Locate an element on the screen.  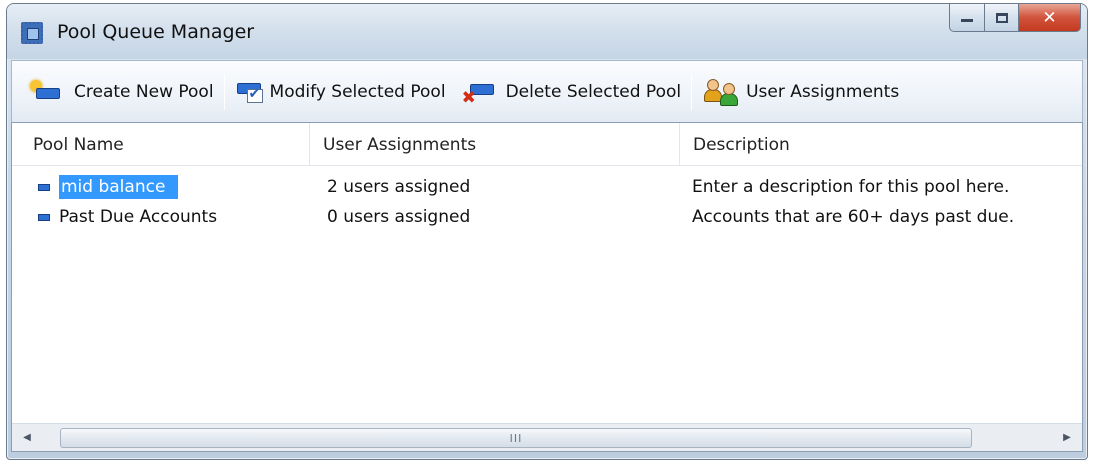
minimize-icon is located at coordinates (967, 20).